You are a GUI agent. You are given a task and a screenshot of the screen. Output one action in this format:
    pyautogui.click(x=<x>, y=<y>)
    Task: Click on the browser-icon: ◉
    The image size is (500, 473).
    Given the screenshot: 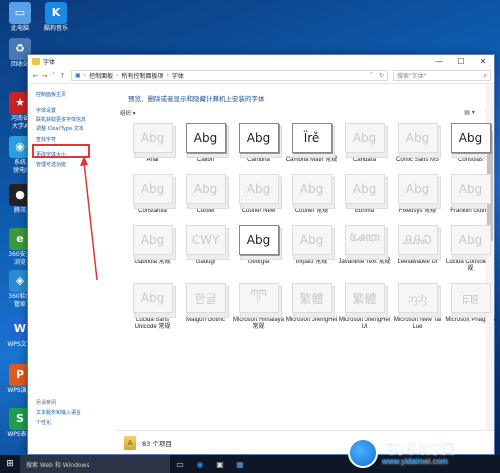 What is the action you would take?
    pyautogui.click(x=200, y=464)
    